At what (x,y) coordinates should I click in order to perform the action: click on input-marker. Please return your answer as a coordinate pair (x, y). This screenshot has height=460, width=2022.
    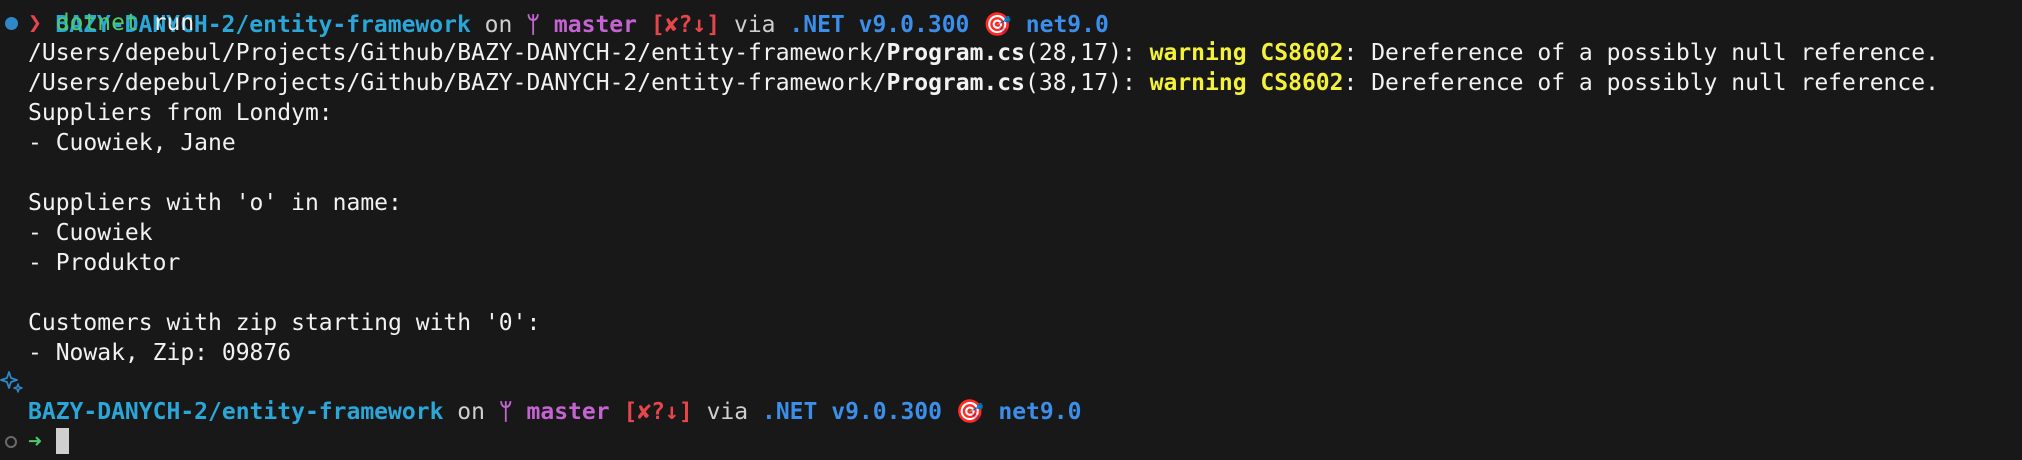
    Looking at the image, I should click on (11, 442).